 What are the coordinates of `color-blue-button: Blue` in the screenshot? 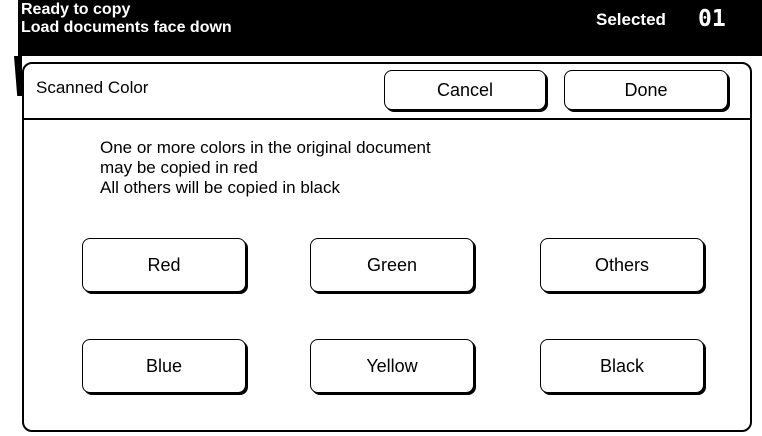 It's located at (164, 366).